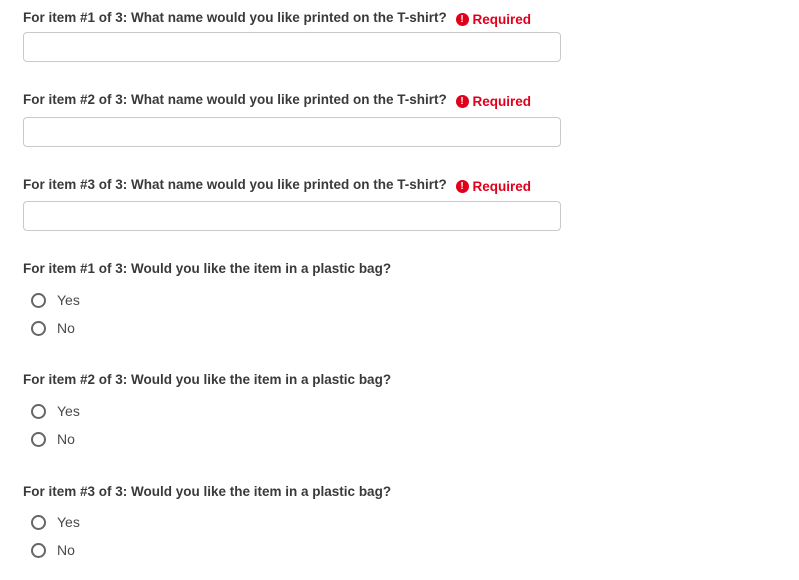 The width and height of the screenshot is (799, 580). What do you see at coordinates (38, 300) in the screenshot?
I see `bag-1-yes-radio` at bounding box center [38, 300].